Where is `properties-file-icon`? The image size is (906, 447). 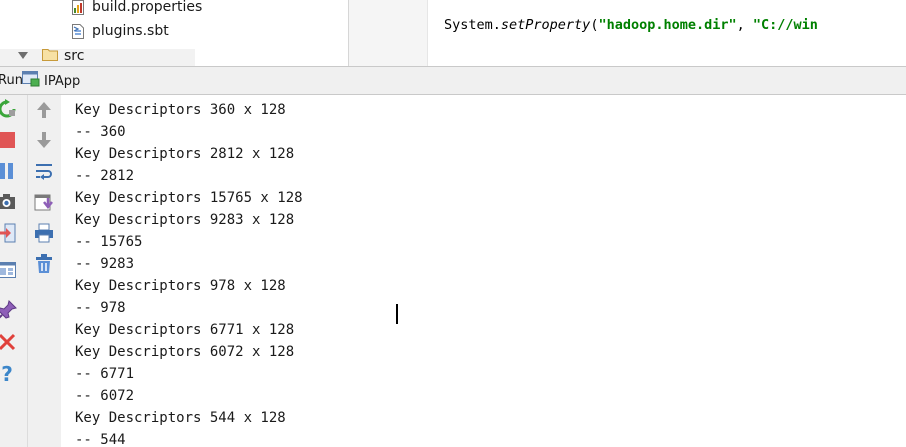 properties-file-icon is located at coordinates (78, 7).